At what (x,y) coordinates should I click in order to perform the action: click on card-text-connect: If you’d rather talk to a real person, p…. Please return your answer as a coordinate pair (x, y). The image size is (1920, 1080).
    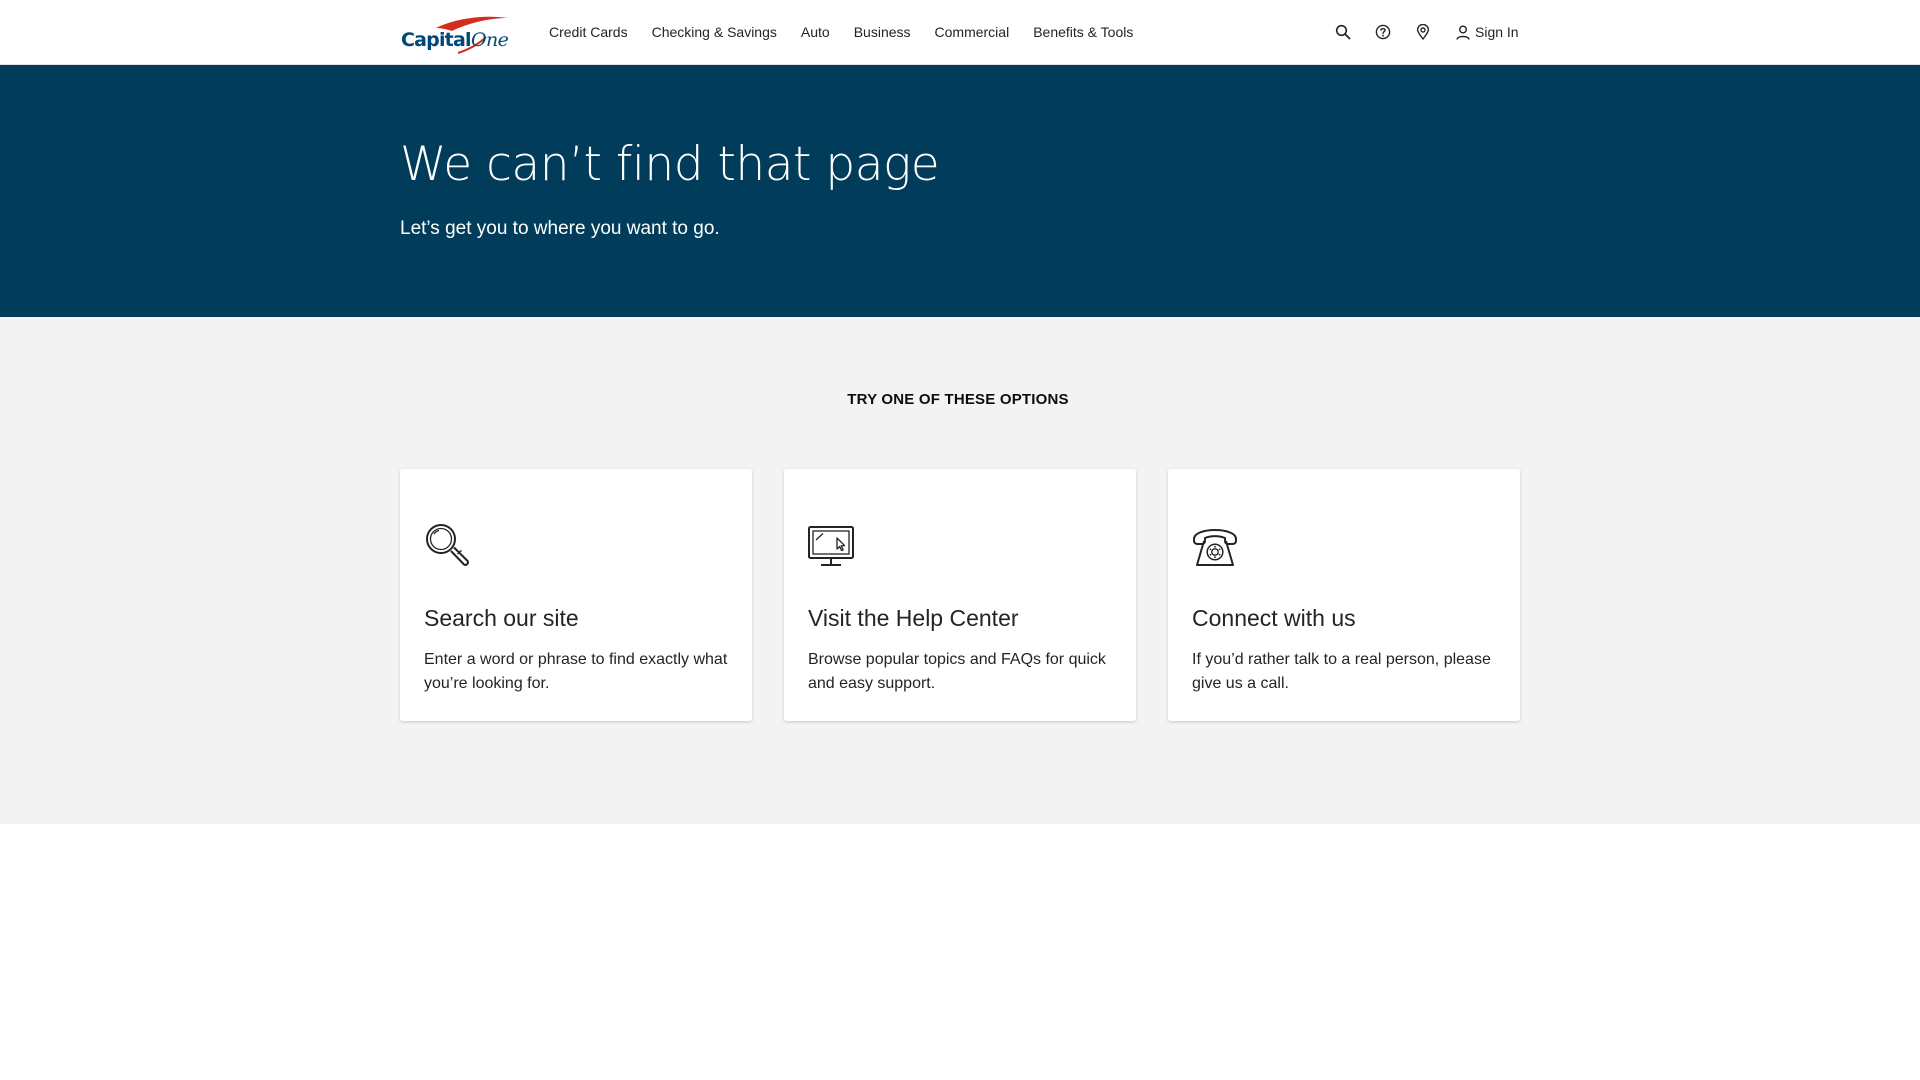
    Looking at the image, I should click on (1341, 671).